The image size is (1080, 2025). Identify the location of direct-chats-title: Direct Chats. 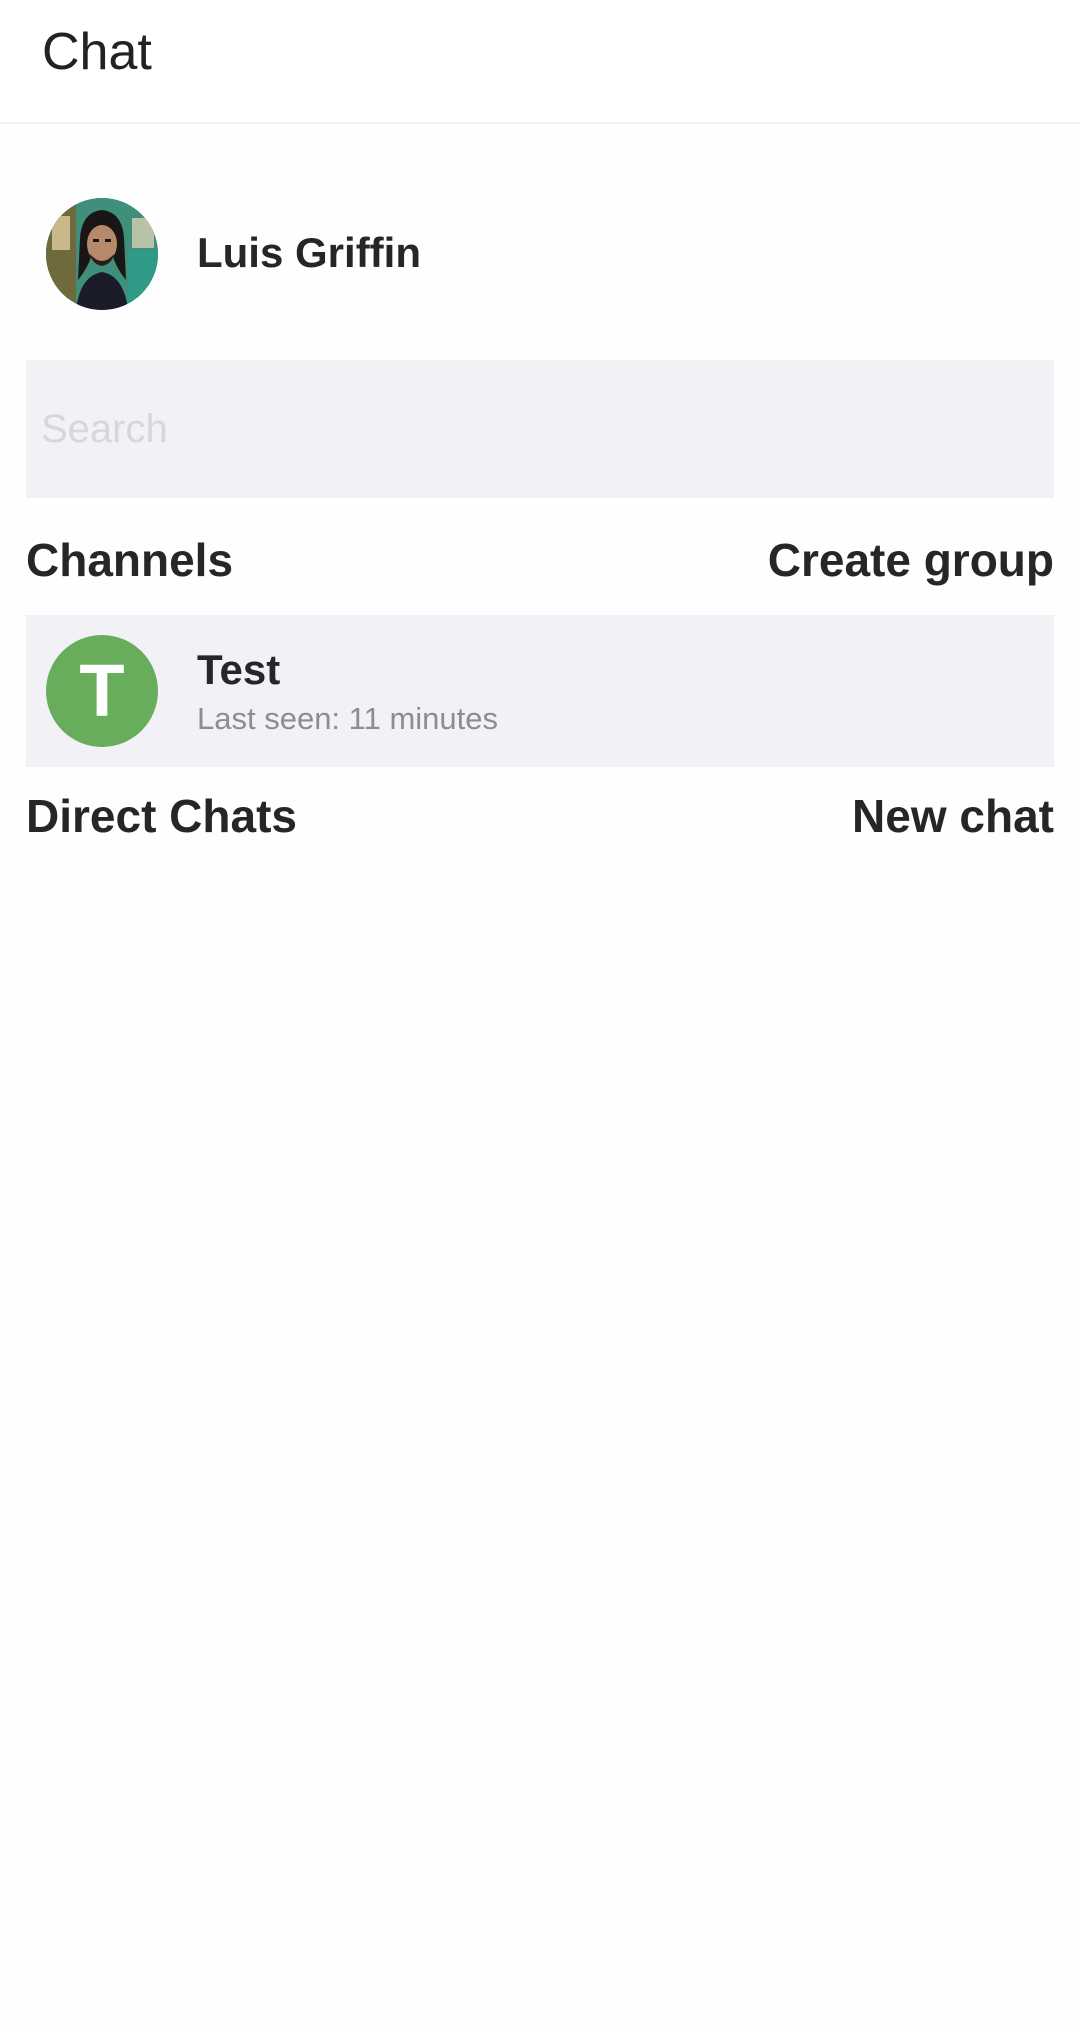
(161, 816).